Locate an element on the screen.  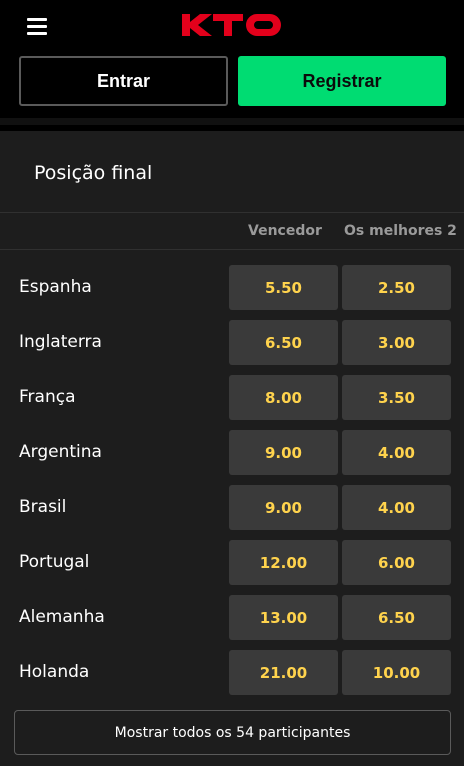
odd-button-winner: 6.50 is located at coordinates (283, 342).